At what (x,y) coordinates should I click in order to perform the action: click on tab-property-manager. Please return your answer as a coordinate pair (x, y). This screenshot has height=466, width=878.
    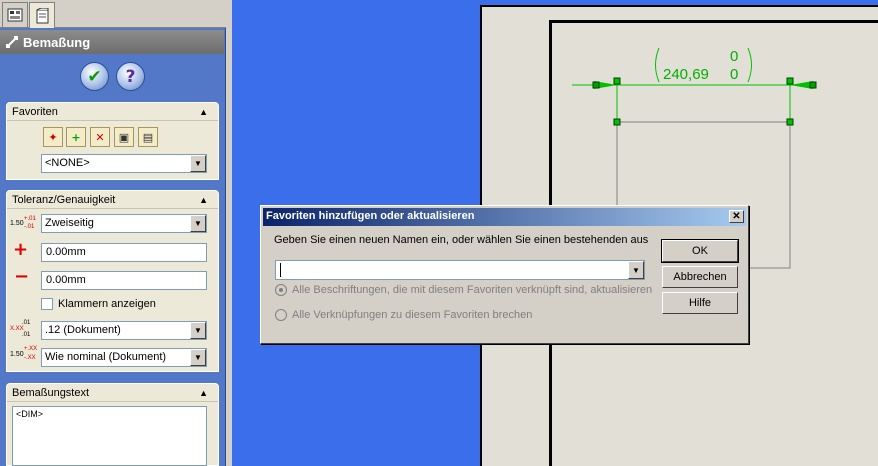
    Looking at the image, I should click on (42, 15).